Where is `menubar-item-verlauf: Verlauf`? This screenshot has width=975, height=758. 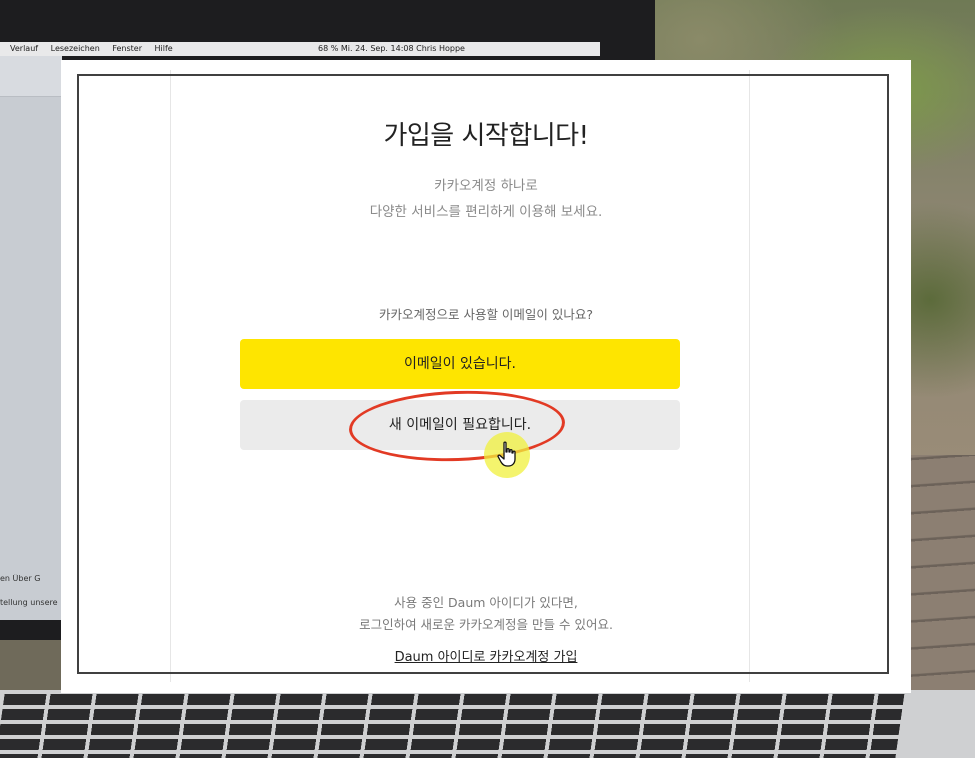
menubar-item-verlauf: Verlauf is located at coordinates (24, 48).